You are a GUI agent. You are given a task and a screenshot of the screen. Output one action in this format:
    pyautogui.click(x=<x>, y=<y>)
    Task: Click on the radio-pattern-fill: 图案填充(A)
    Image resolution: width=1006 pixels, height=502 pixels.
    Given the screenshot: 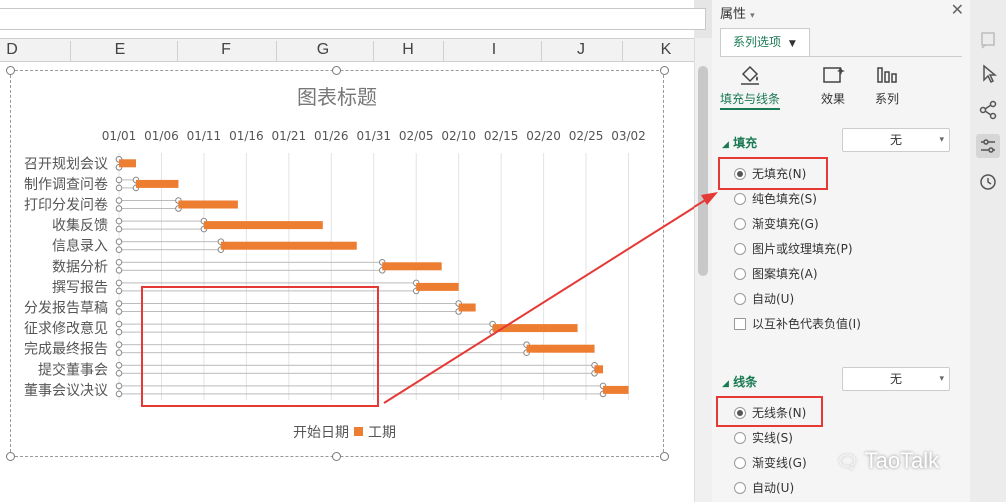 What is the action you would take?
    pyautogui.click(x=776, y=274)
    